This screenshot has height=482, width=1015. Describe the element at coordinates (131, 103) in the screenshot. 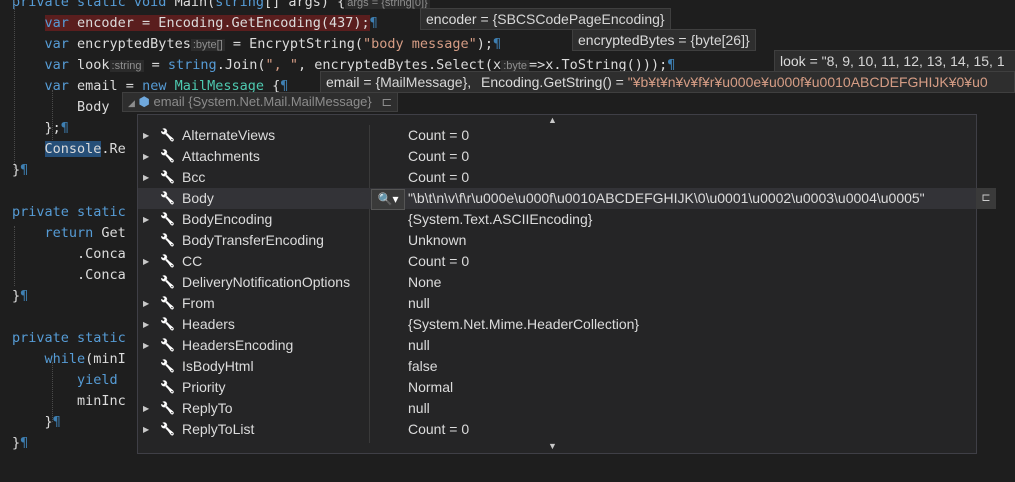

I see `collapse-arrow-icon: ◢` at that location.